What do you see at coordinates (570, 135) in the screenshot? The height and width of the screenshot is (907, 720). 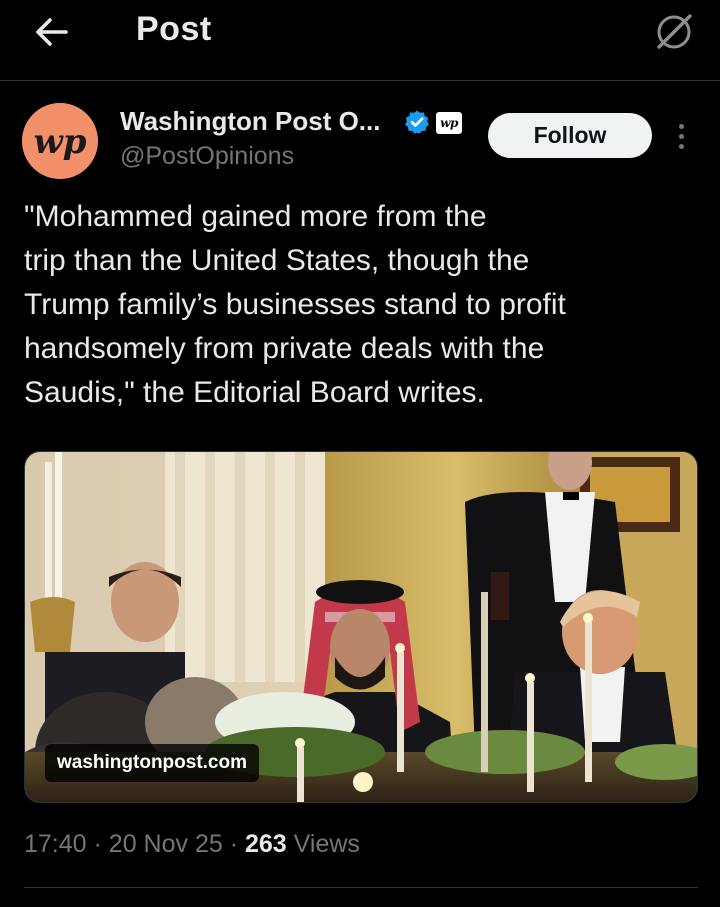 I see `follow-button: Follow` at bounding box center [570, 135].